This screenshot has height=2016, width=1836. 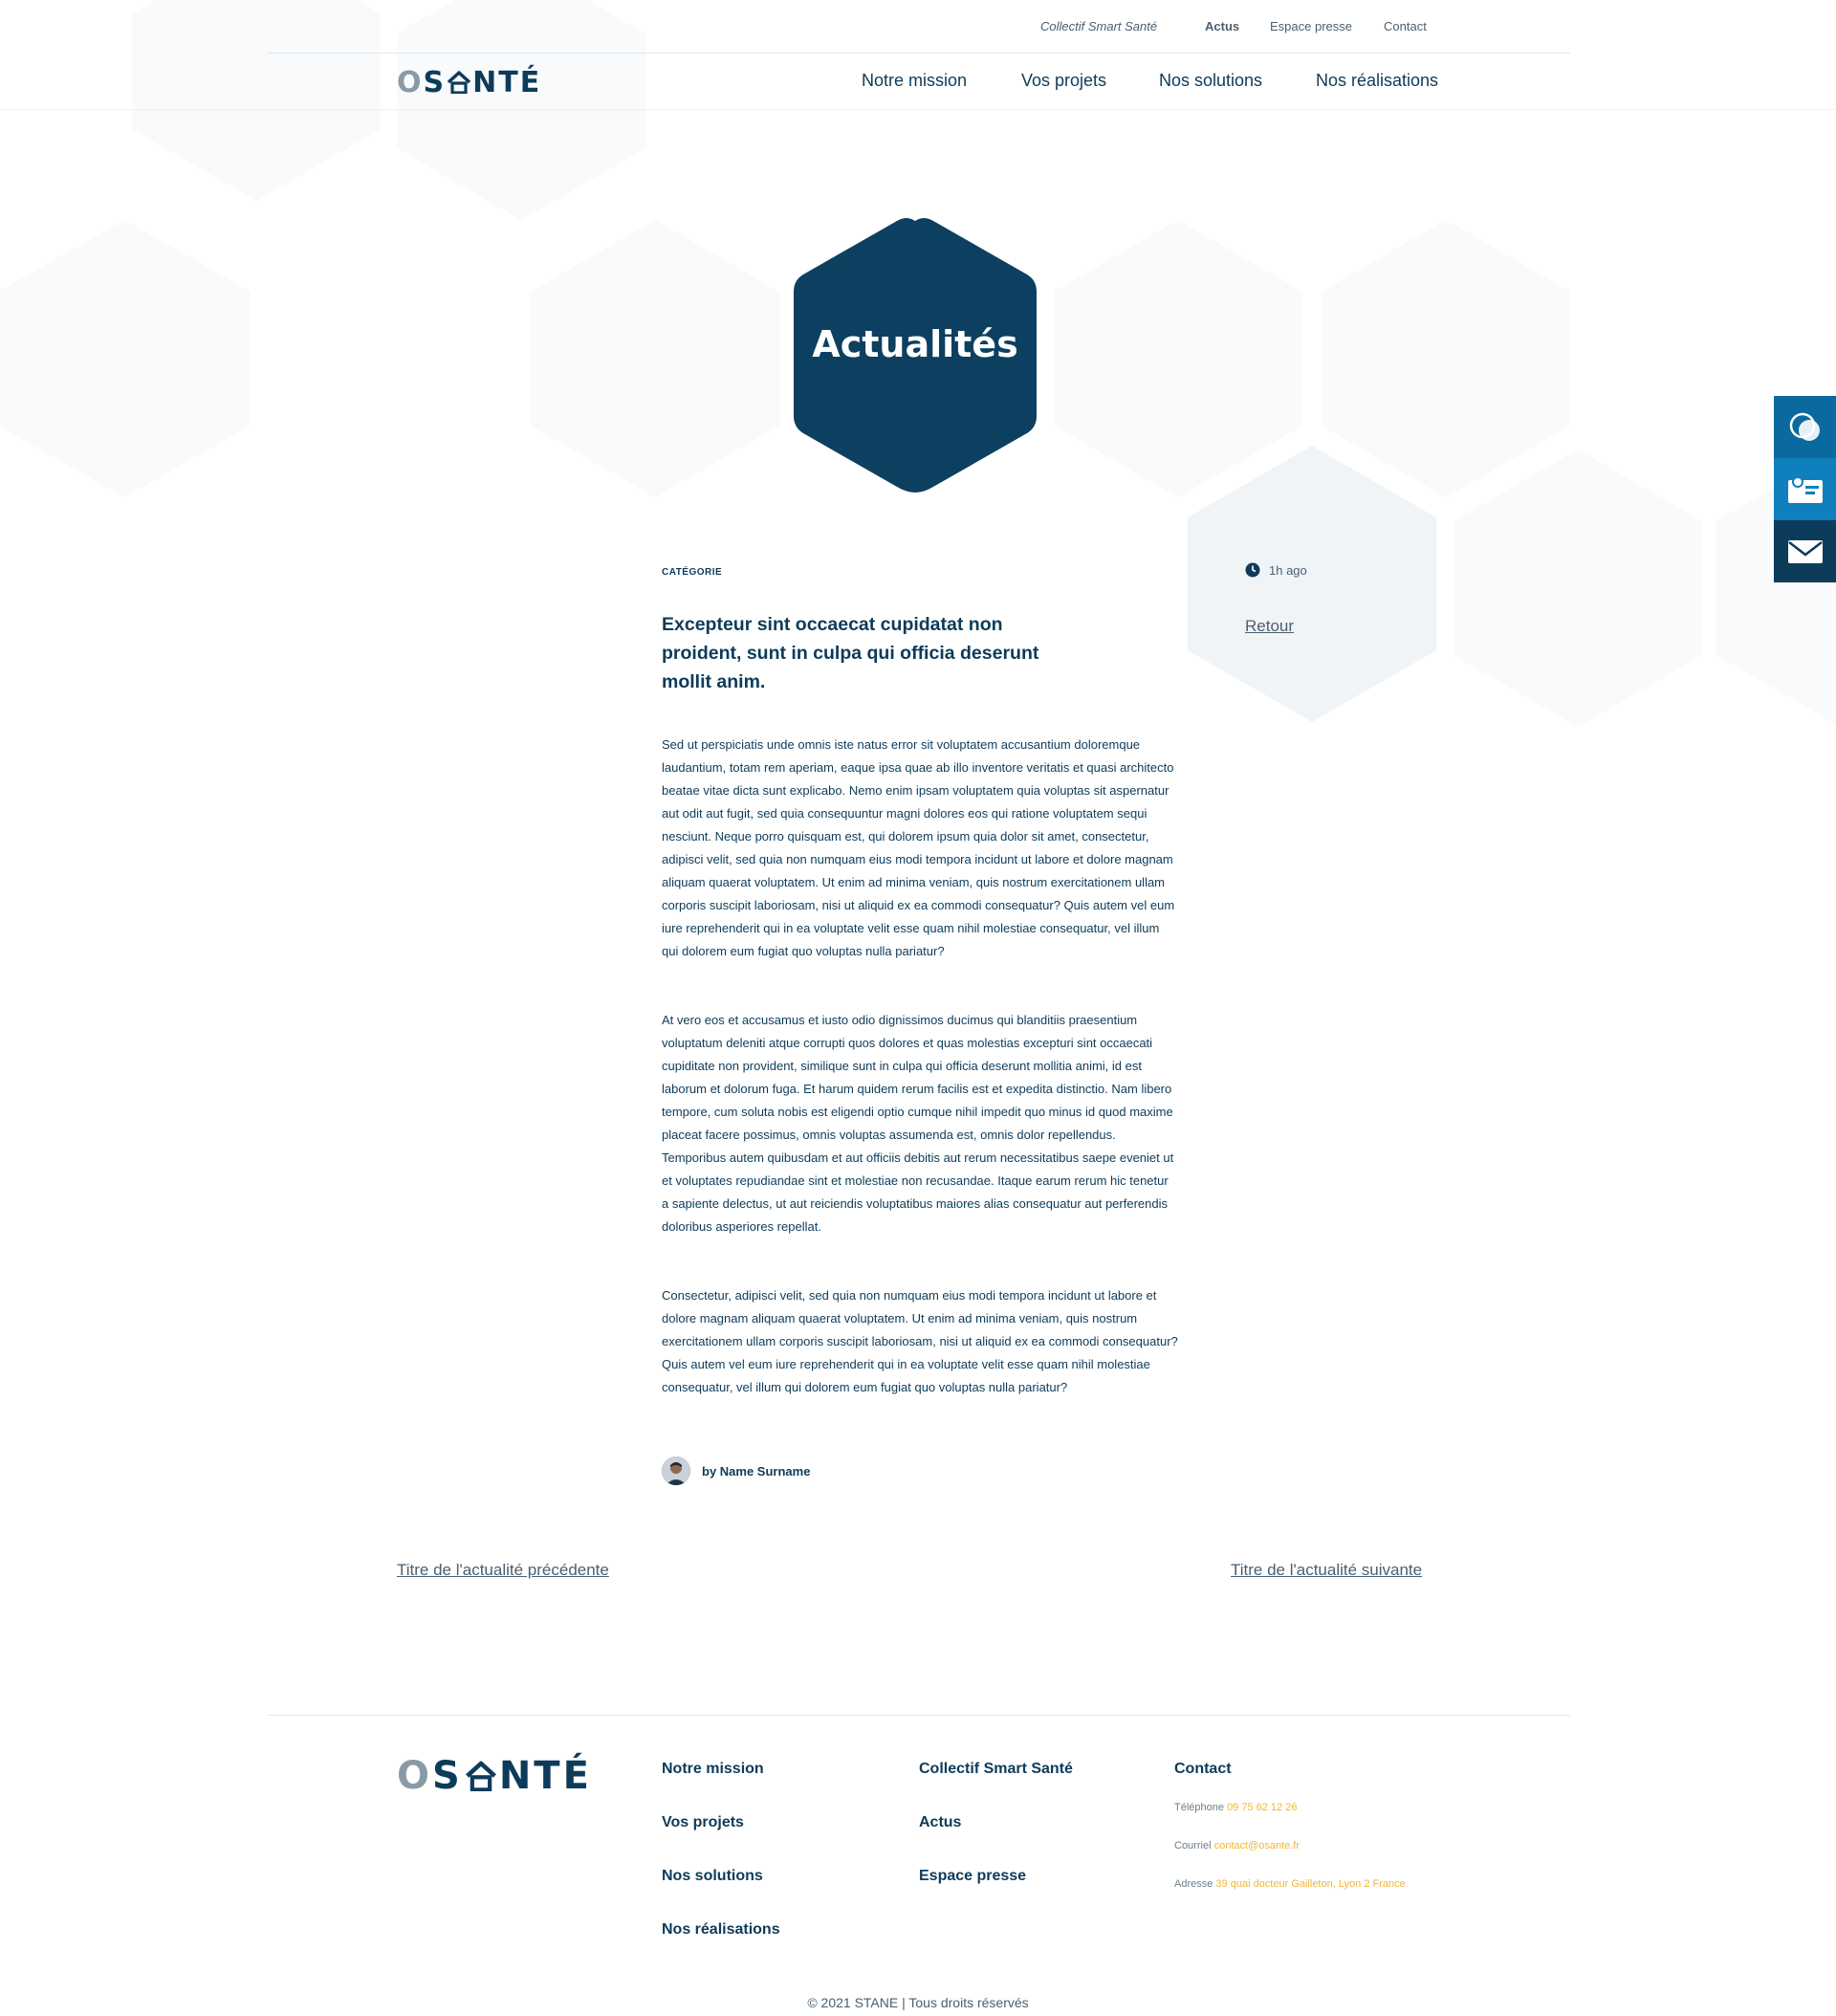 I want to click on footer-logo: O S NTÉ, so click(x=495, y=1776).